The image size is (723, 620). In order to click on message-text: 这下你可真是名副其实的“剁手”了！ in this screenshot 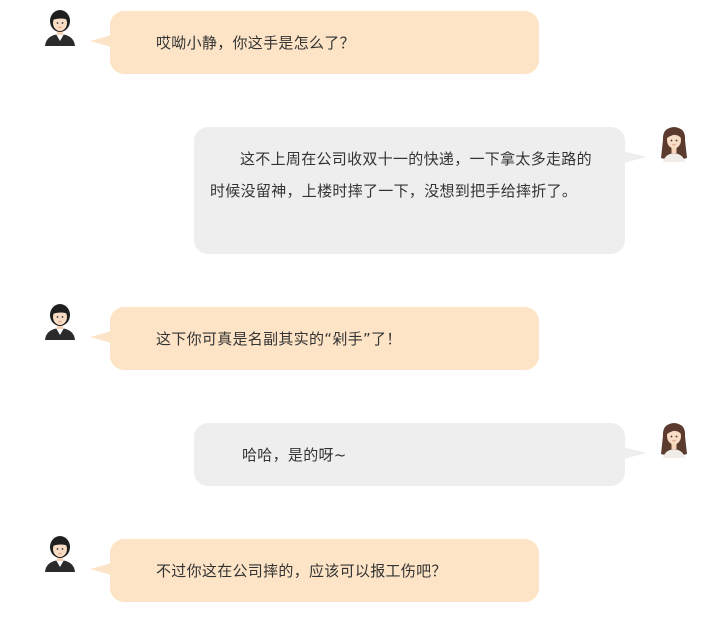, I will do `click(279, 339)`.